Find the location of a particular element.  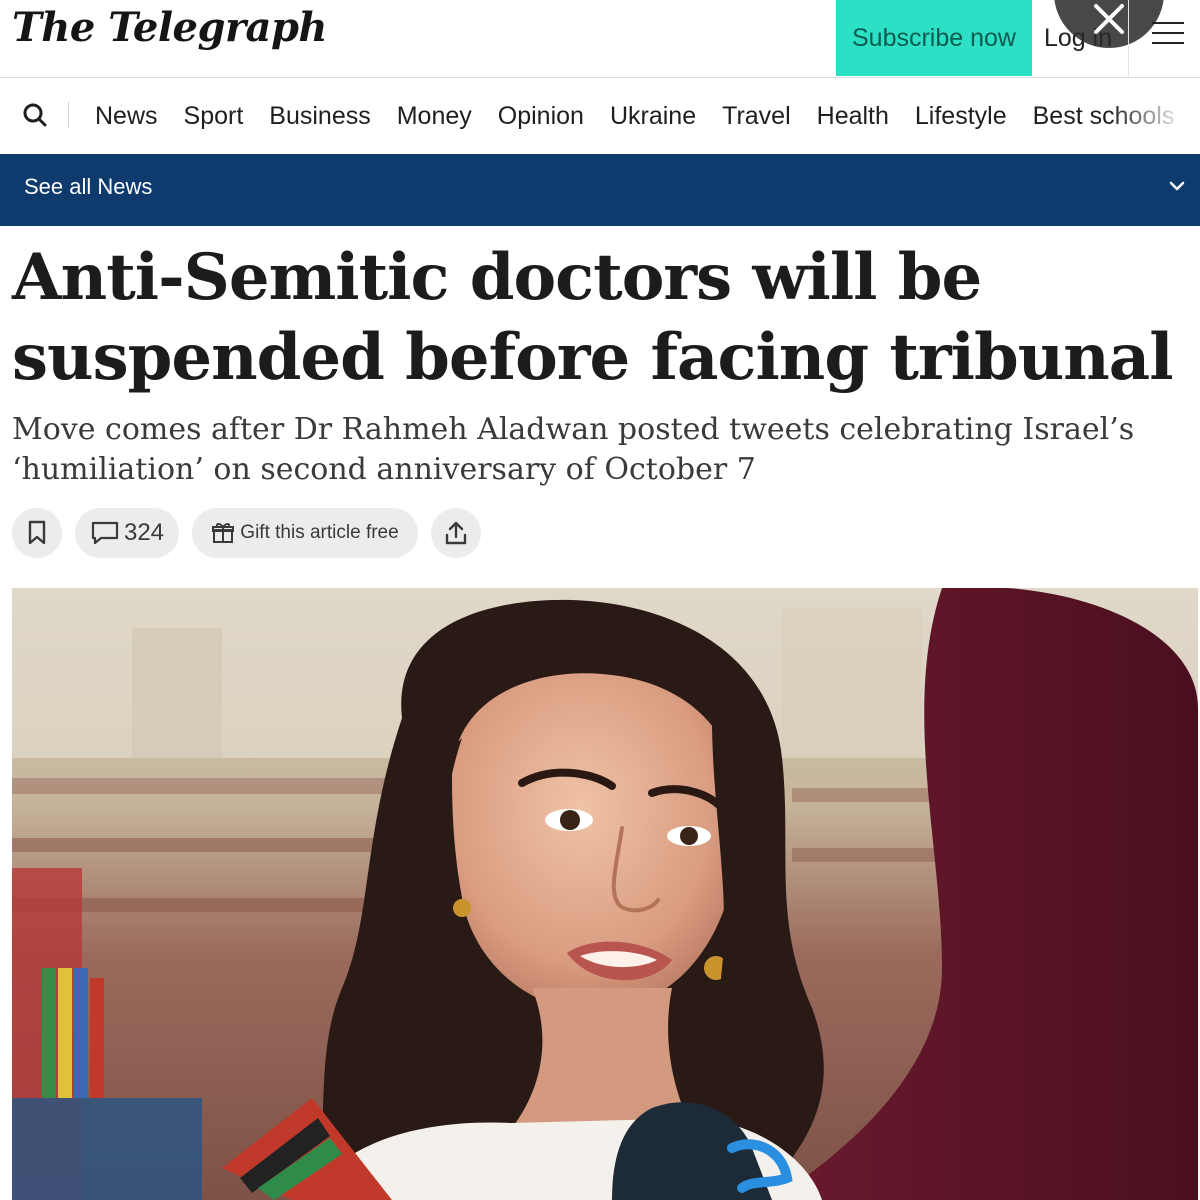

bookmark-button is located at coordinates (37, 533).